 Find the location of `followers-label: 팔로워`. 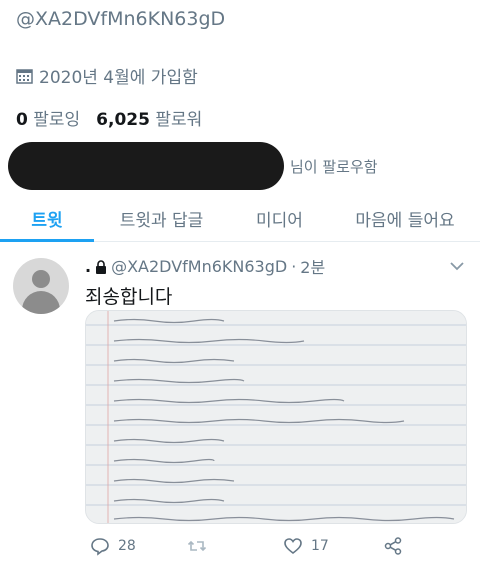

followers-label: 팔로워 is located at coordinates (179, 120).